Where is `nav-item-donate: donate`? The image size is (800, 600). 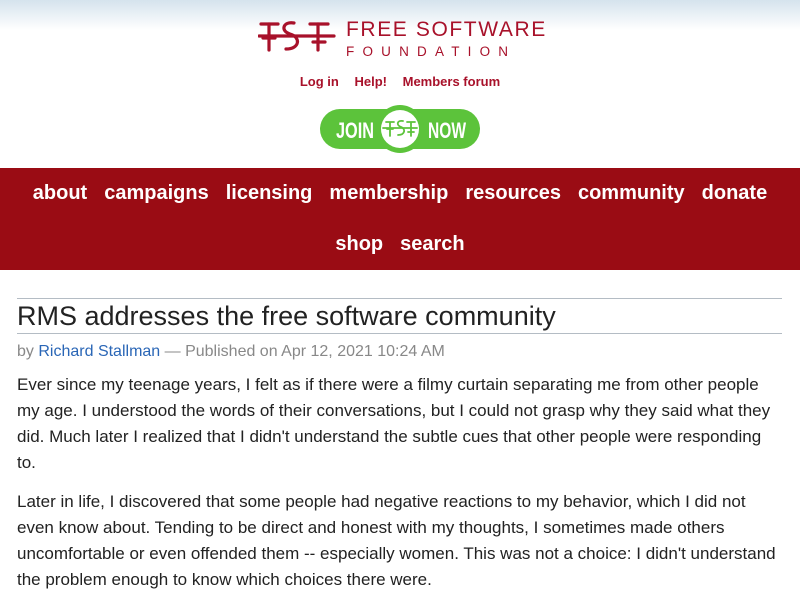 nav-item-donate: donate is located at coordinates (735, 193).